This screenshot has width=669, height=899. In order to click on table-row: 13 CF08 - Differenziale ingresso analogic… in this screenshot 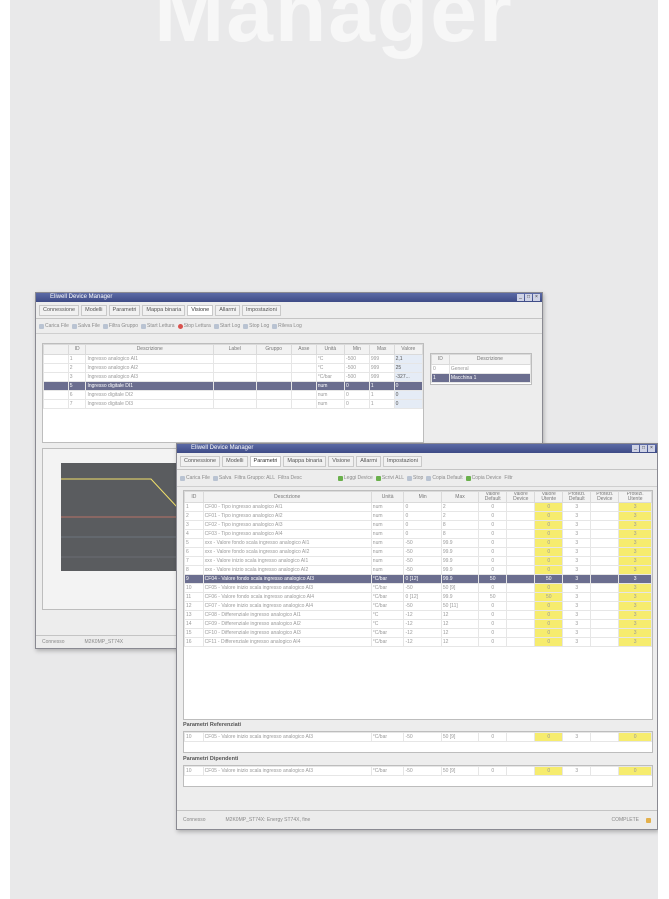, I will do `click(418, 615)`.